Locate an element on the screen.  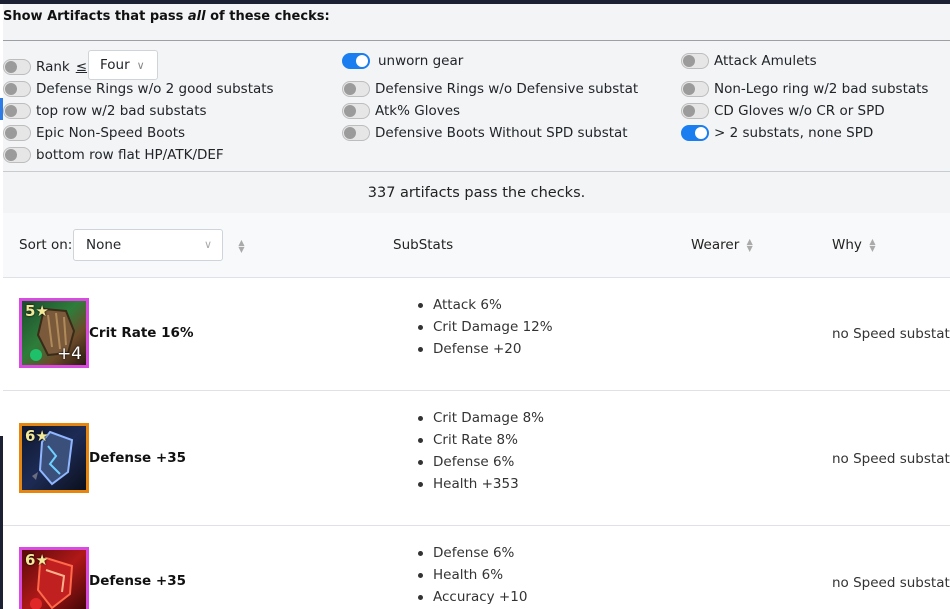
rank-label: Rank is located at coordinates (53, 67).